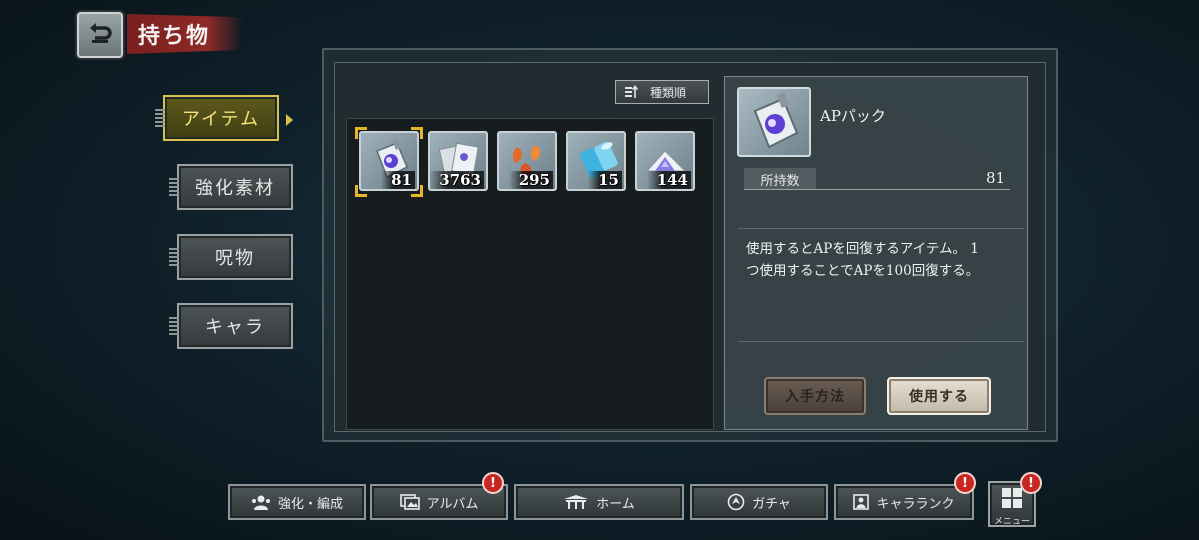  I want to click on description-line: 使用するとAPを回復するアイテム。 1, so click(862, 249).